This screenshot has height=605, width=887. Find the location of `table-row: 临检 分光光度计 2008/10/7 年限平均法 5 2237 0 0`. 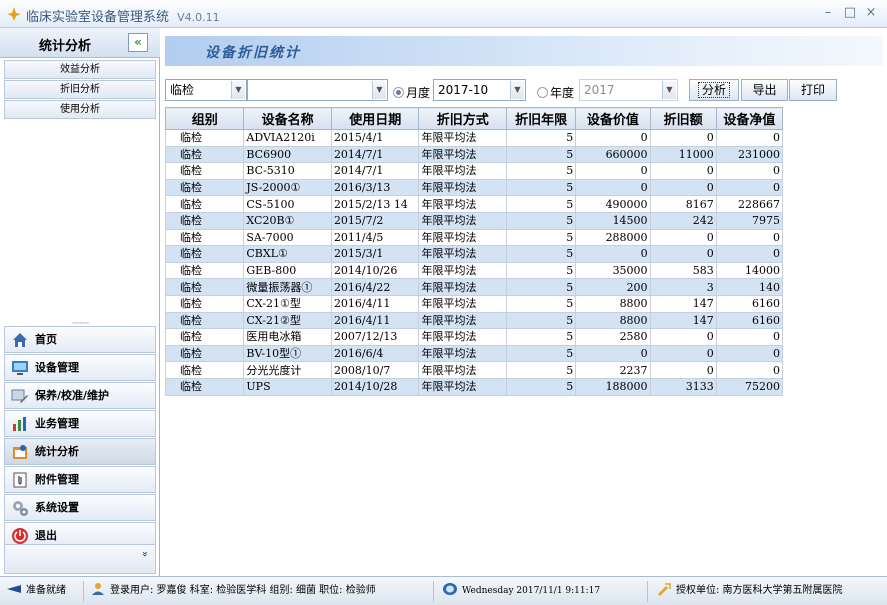

table-row: 临检 分光光度计 2008/10/7 年限平均法 5 2237 0 0 is located at coordinates (474, 370).